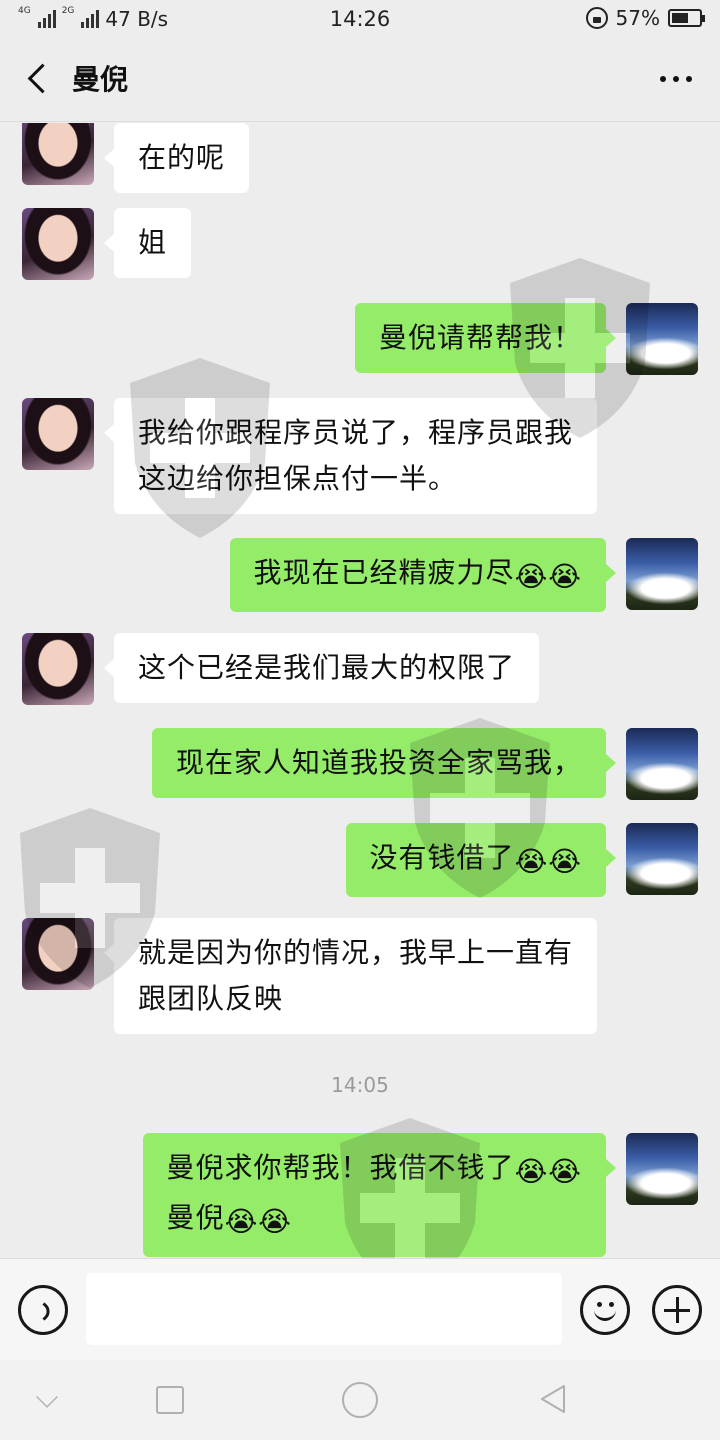  Describe the element at coordinates (324, 1309) in the screenshot. I see `message-input` at that location.